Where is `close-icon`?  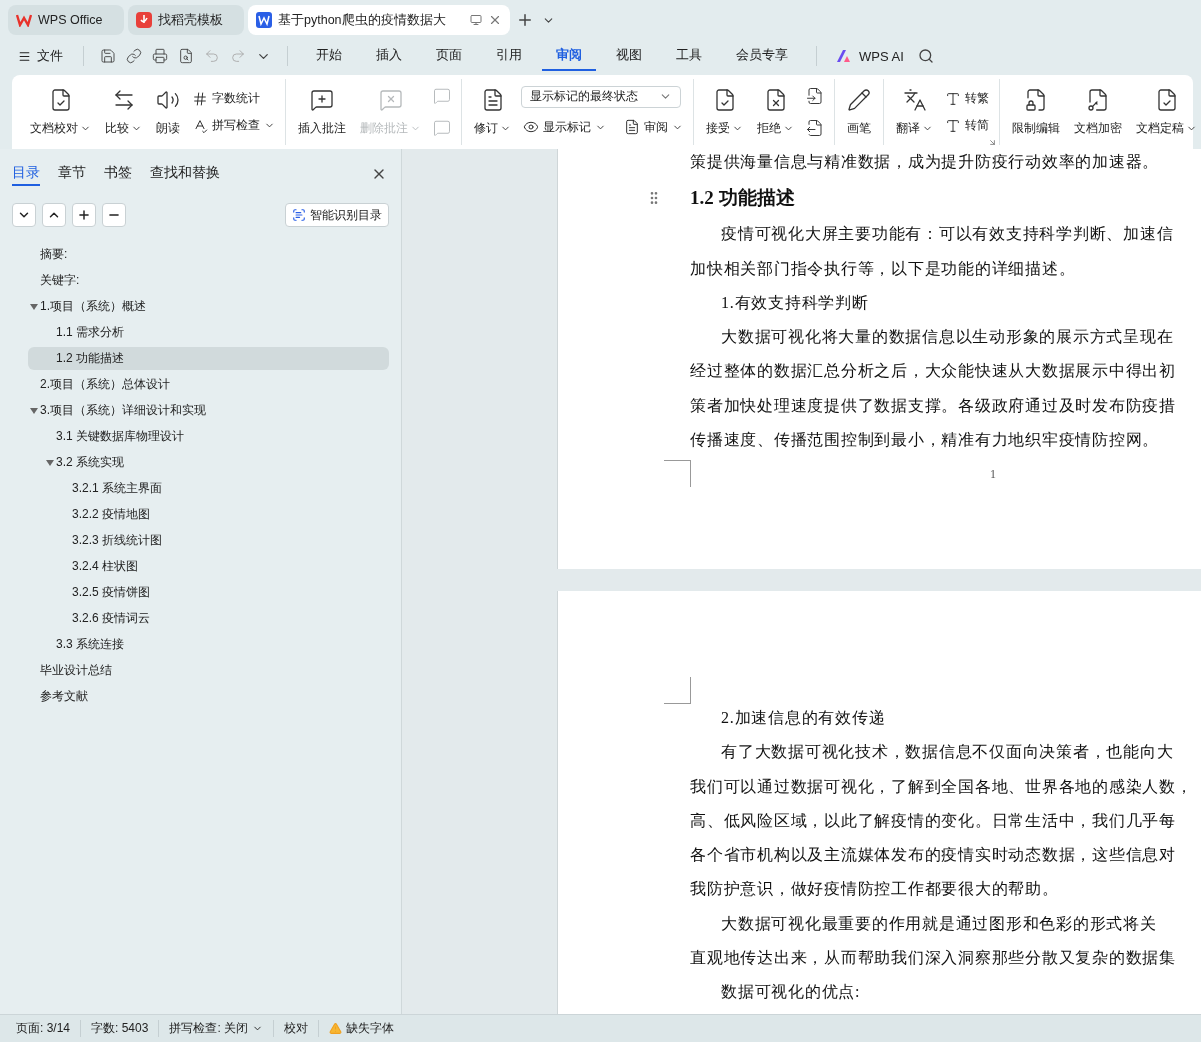 close-icon is located at coordinates (495, 20).